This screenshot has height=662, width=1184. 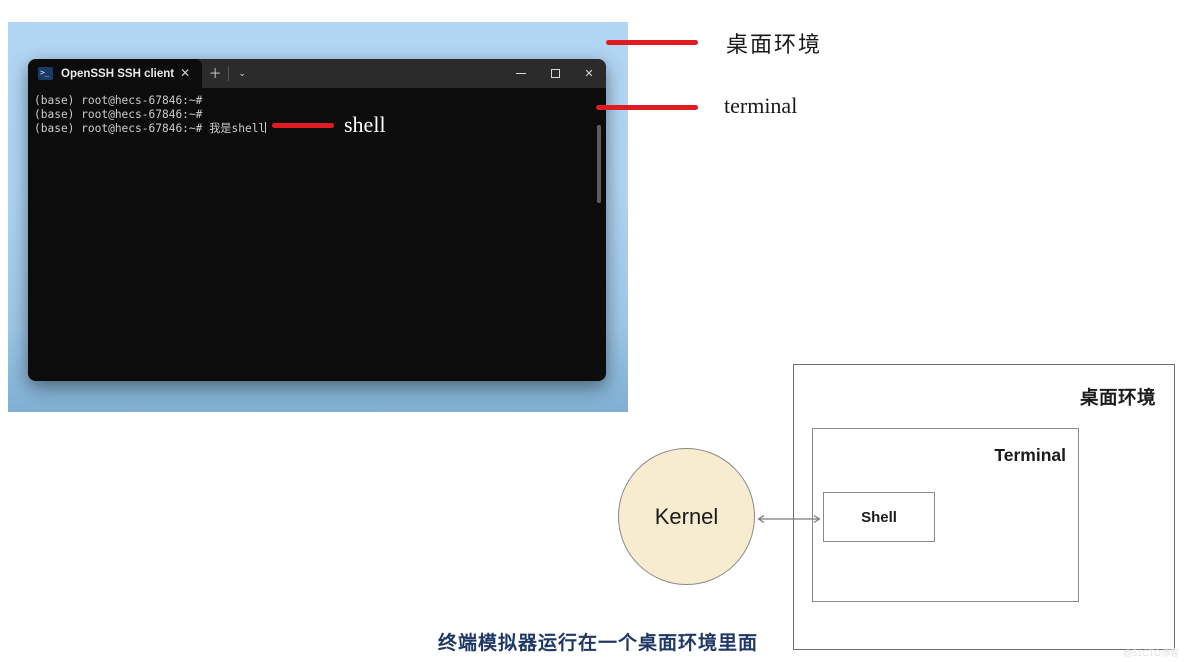 I want to click on diagram-label-shell: Shell, so click(x=879, y=517).